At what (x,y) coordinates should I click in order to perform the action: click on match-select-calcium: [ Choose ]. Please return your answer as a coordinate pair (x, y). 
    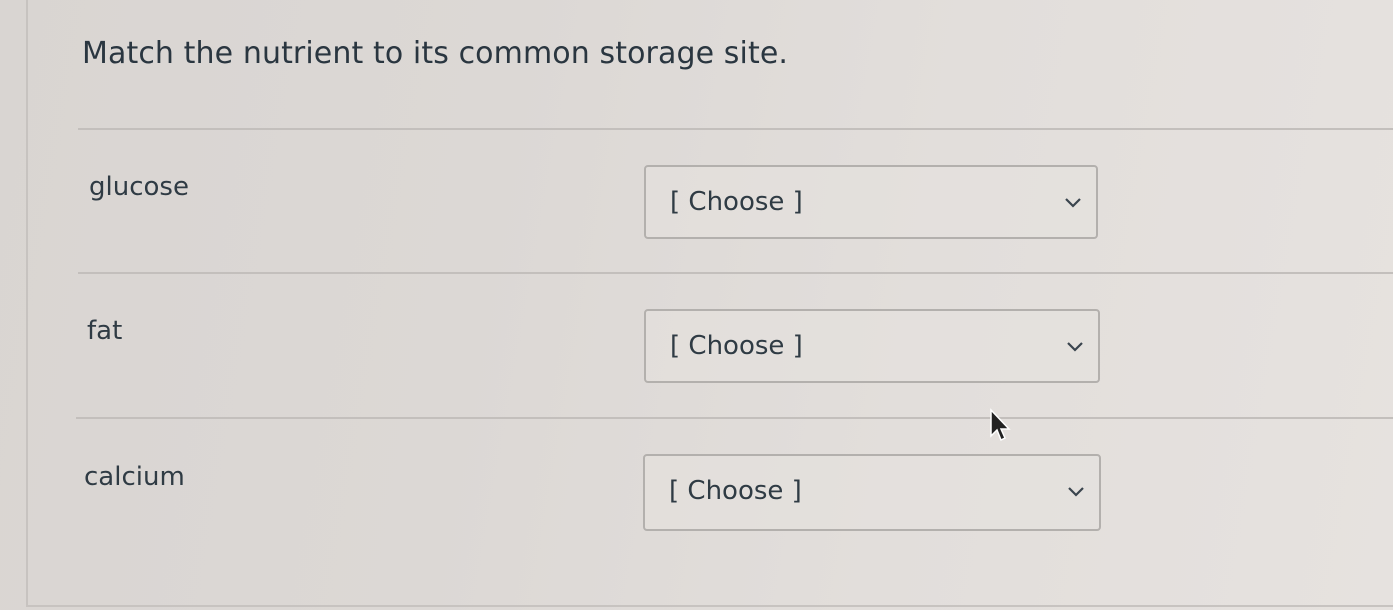
    Looking at the image, I should click on (872, 492).